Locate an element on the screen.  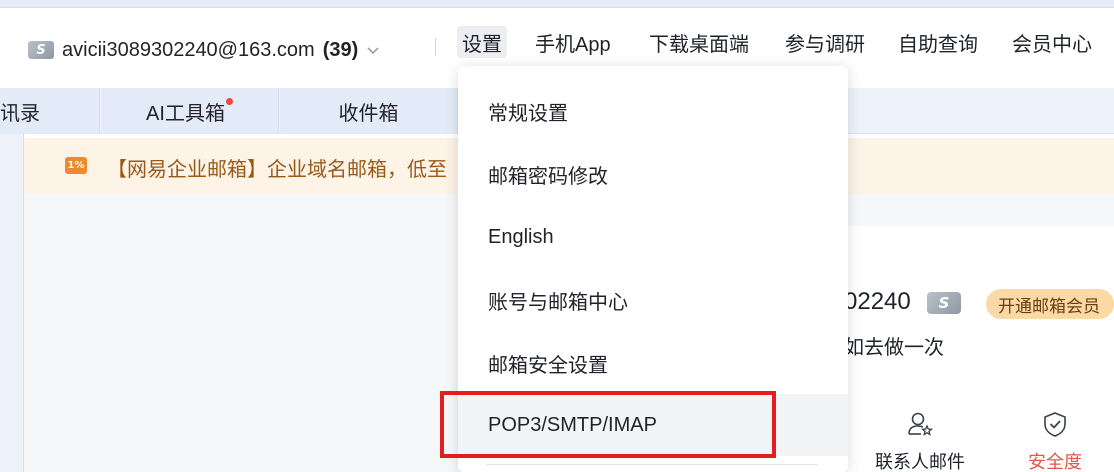
account-badge-icon: S is located at coordinates (41, 50).